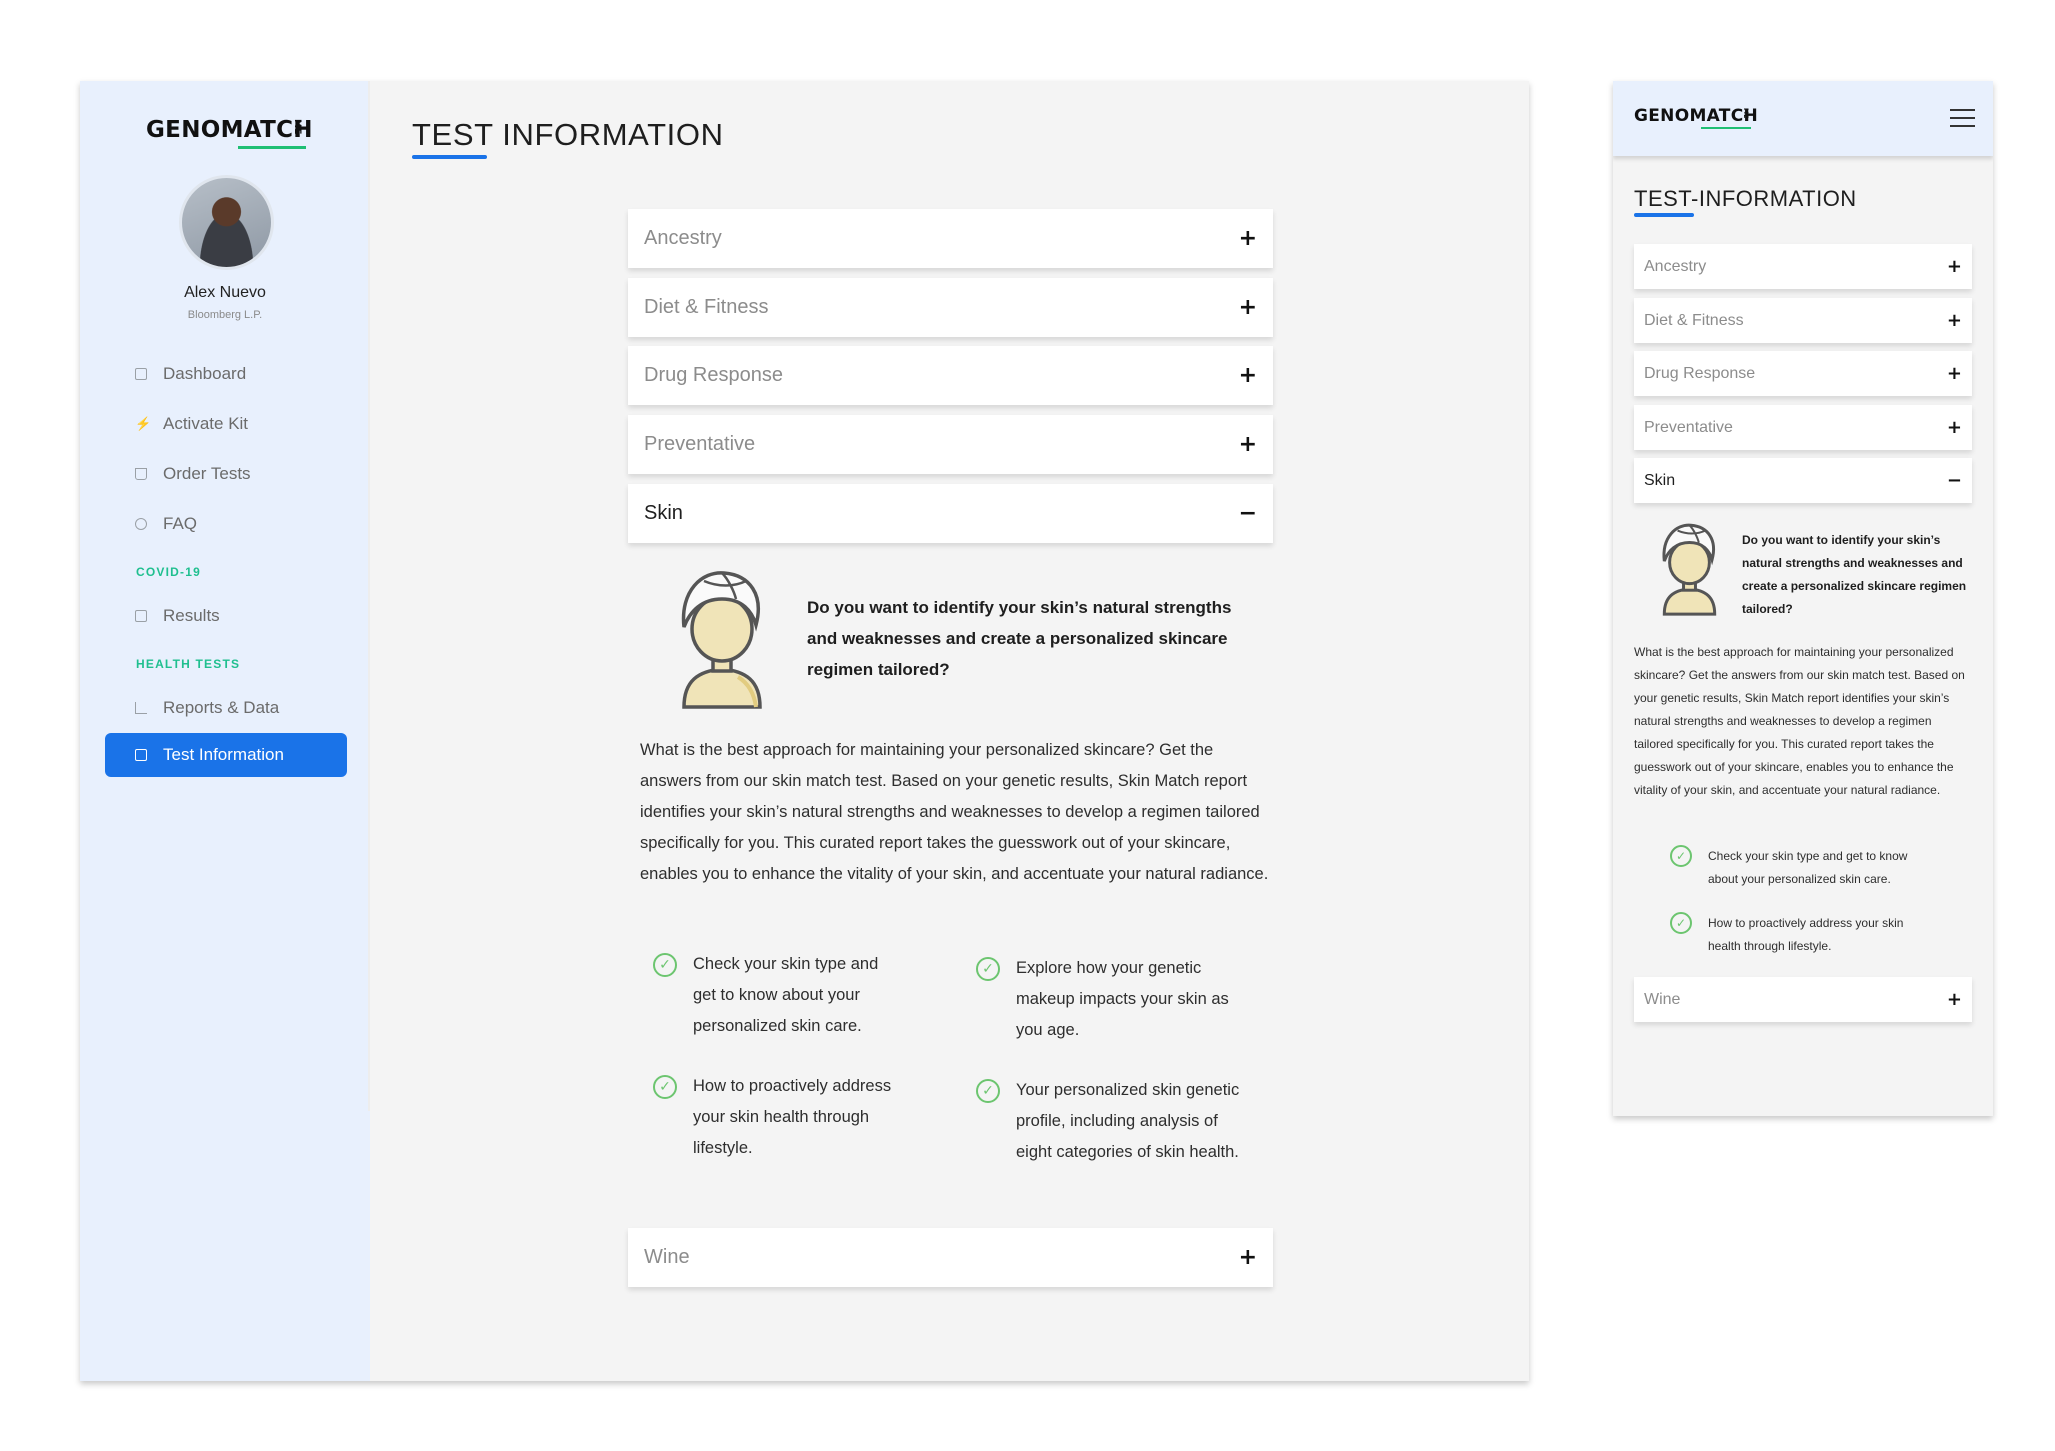  What do you see at coordinates (225, 315) in the screenshot?
I see `user-company: Bloomberg L.P.` at bounding box center [225, 315].